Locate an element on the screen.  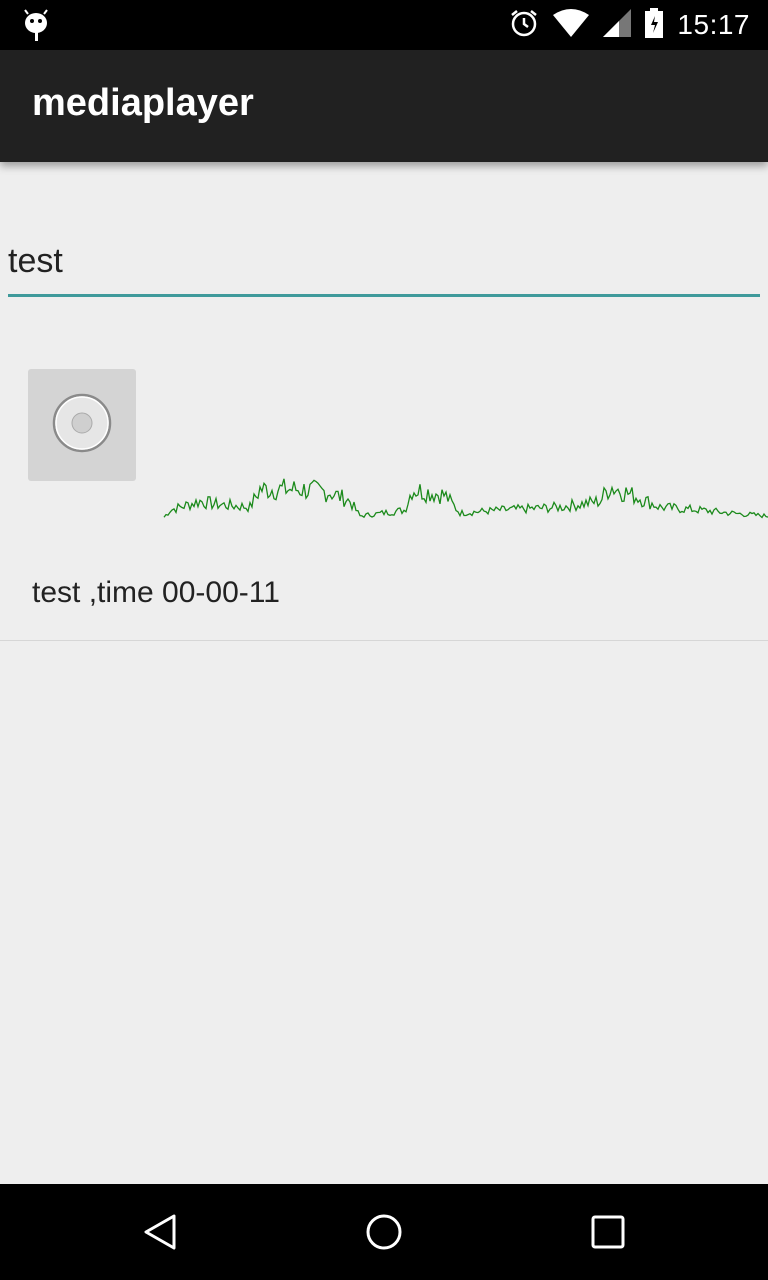
waveform is located at coordinates (465, 498).